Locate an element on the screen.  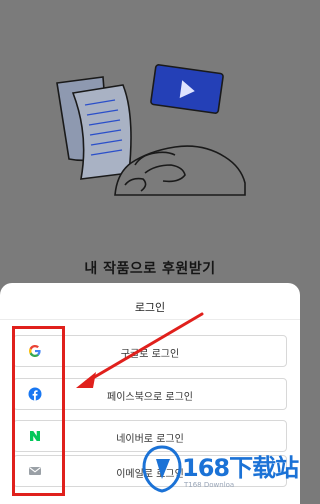
hand-icon is located at coordinates (180, 170).